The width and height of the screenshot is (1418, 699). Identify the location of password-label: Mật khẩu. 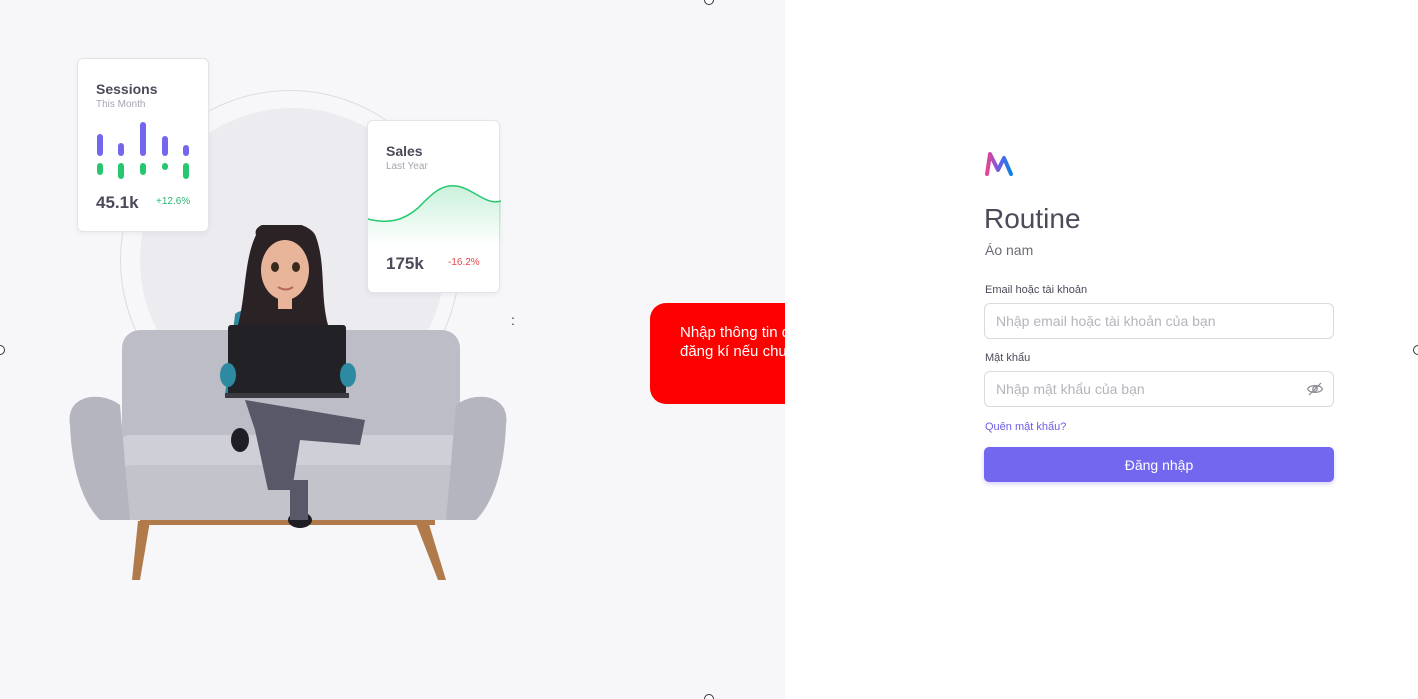
(1008, 358).